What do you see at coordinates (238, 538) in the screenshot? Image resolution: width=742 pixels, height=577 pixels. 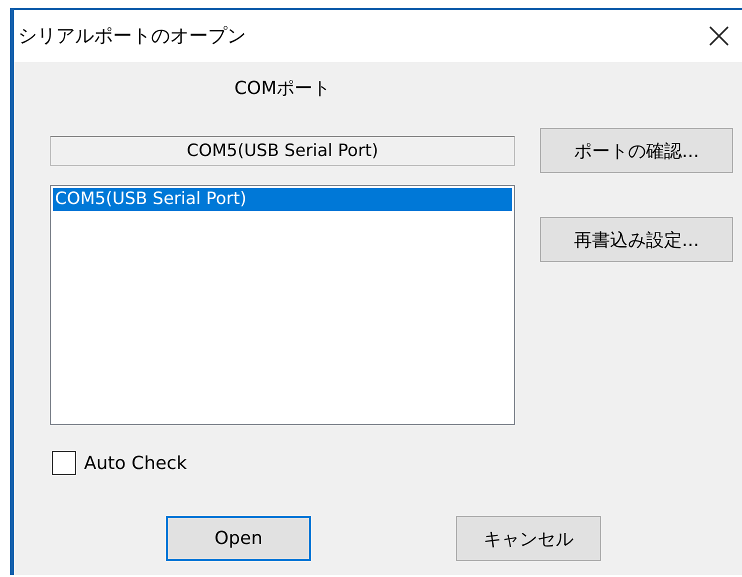 I see `open-button: Open` at bounding box center [238, 538].